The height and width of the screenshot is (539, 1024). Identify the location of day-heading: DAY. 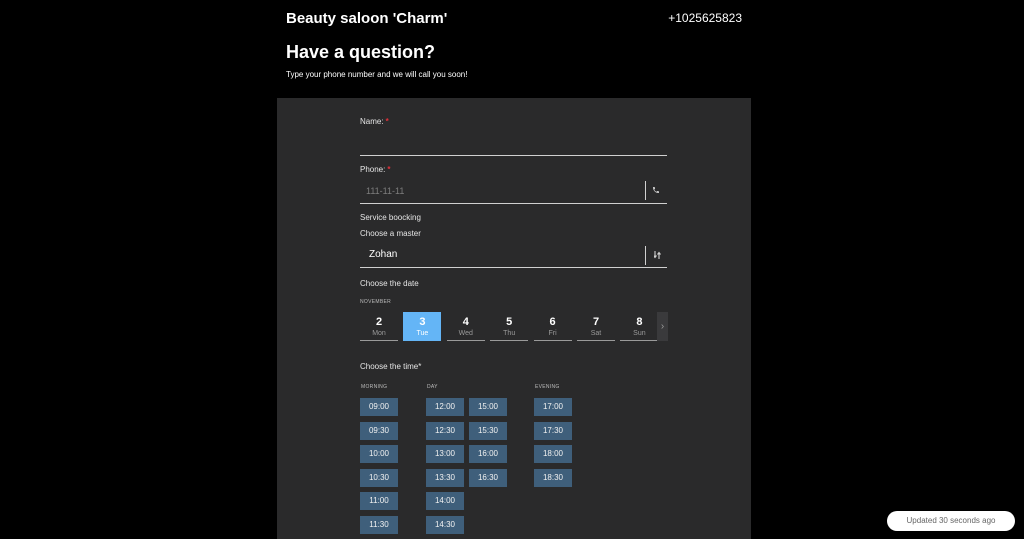
(432, 387).